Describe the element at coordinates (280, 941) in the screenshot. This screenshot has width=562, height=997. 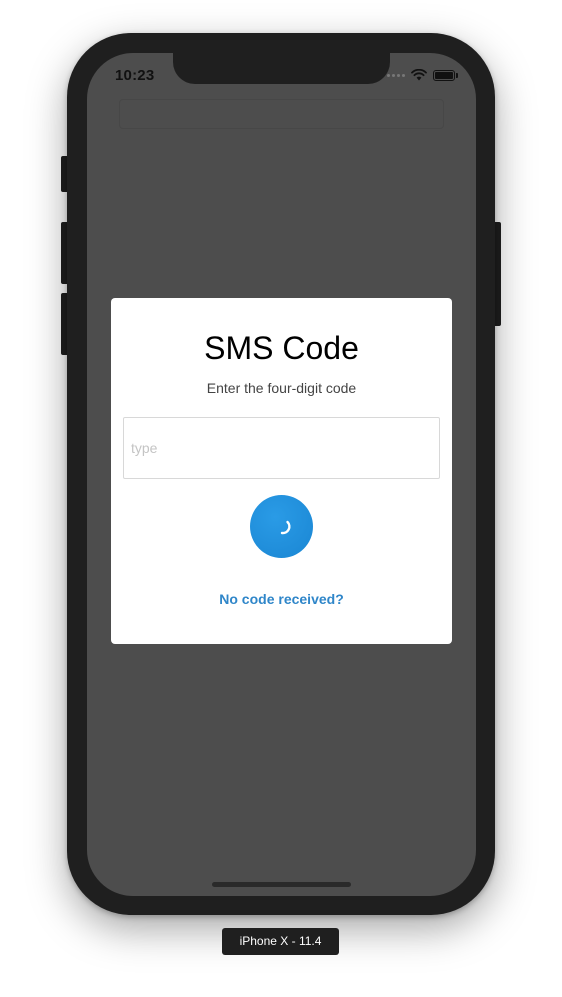
I see `device-label: iPhone X - 11.4` at that location.